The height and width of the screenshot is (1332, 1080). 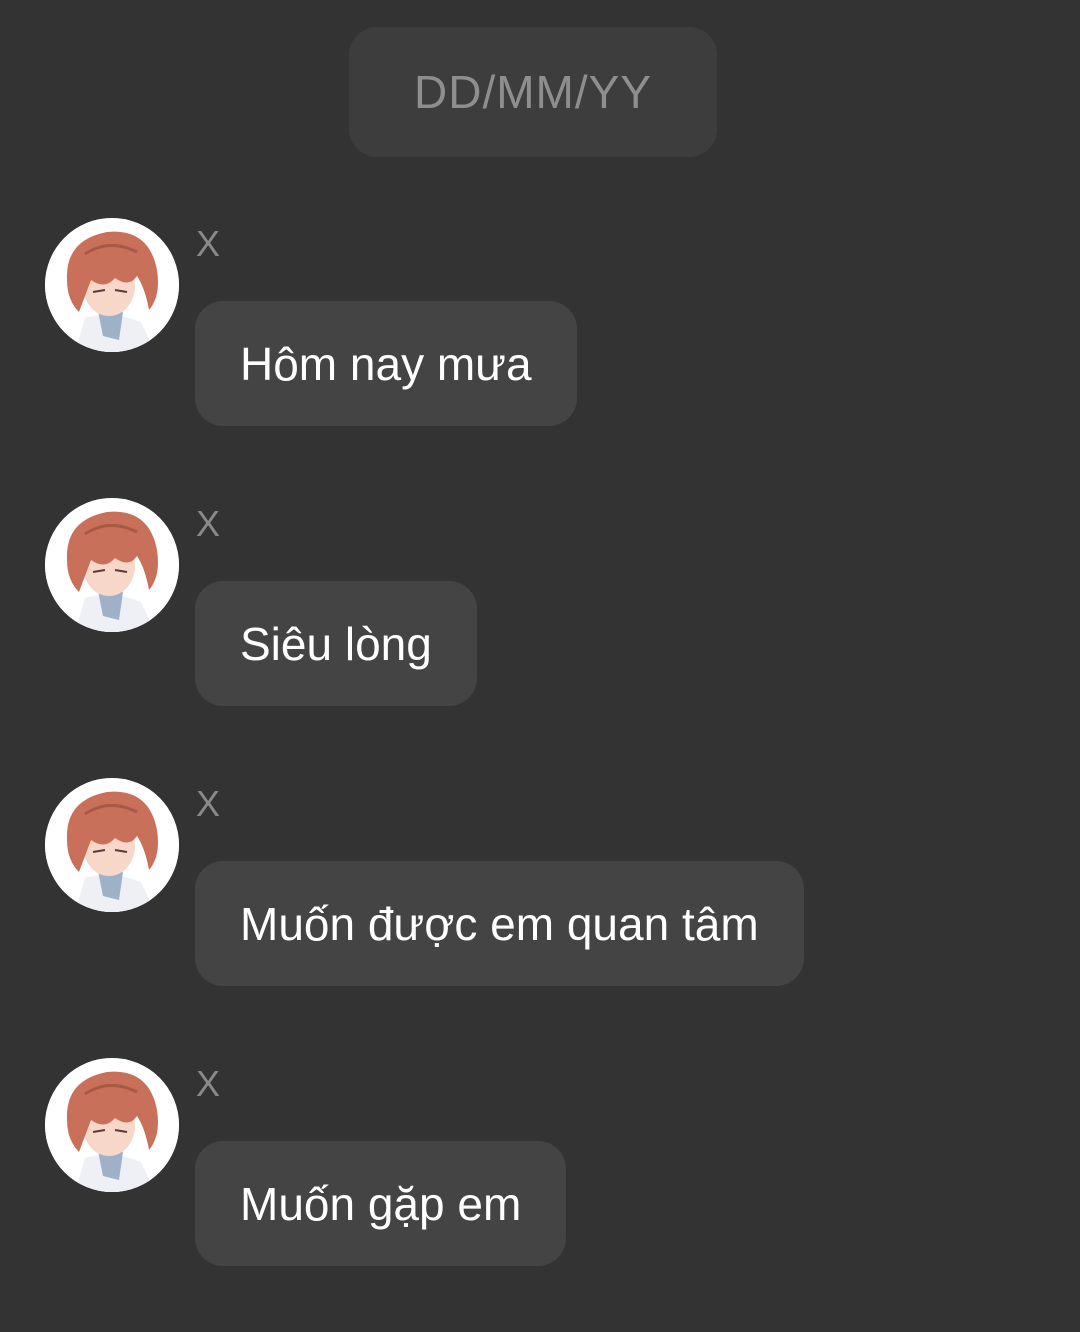 I want to click on message-bubble: Hôm nay mưa, so click(x=386, y=363).